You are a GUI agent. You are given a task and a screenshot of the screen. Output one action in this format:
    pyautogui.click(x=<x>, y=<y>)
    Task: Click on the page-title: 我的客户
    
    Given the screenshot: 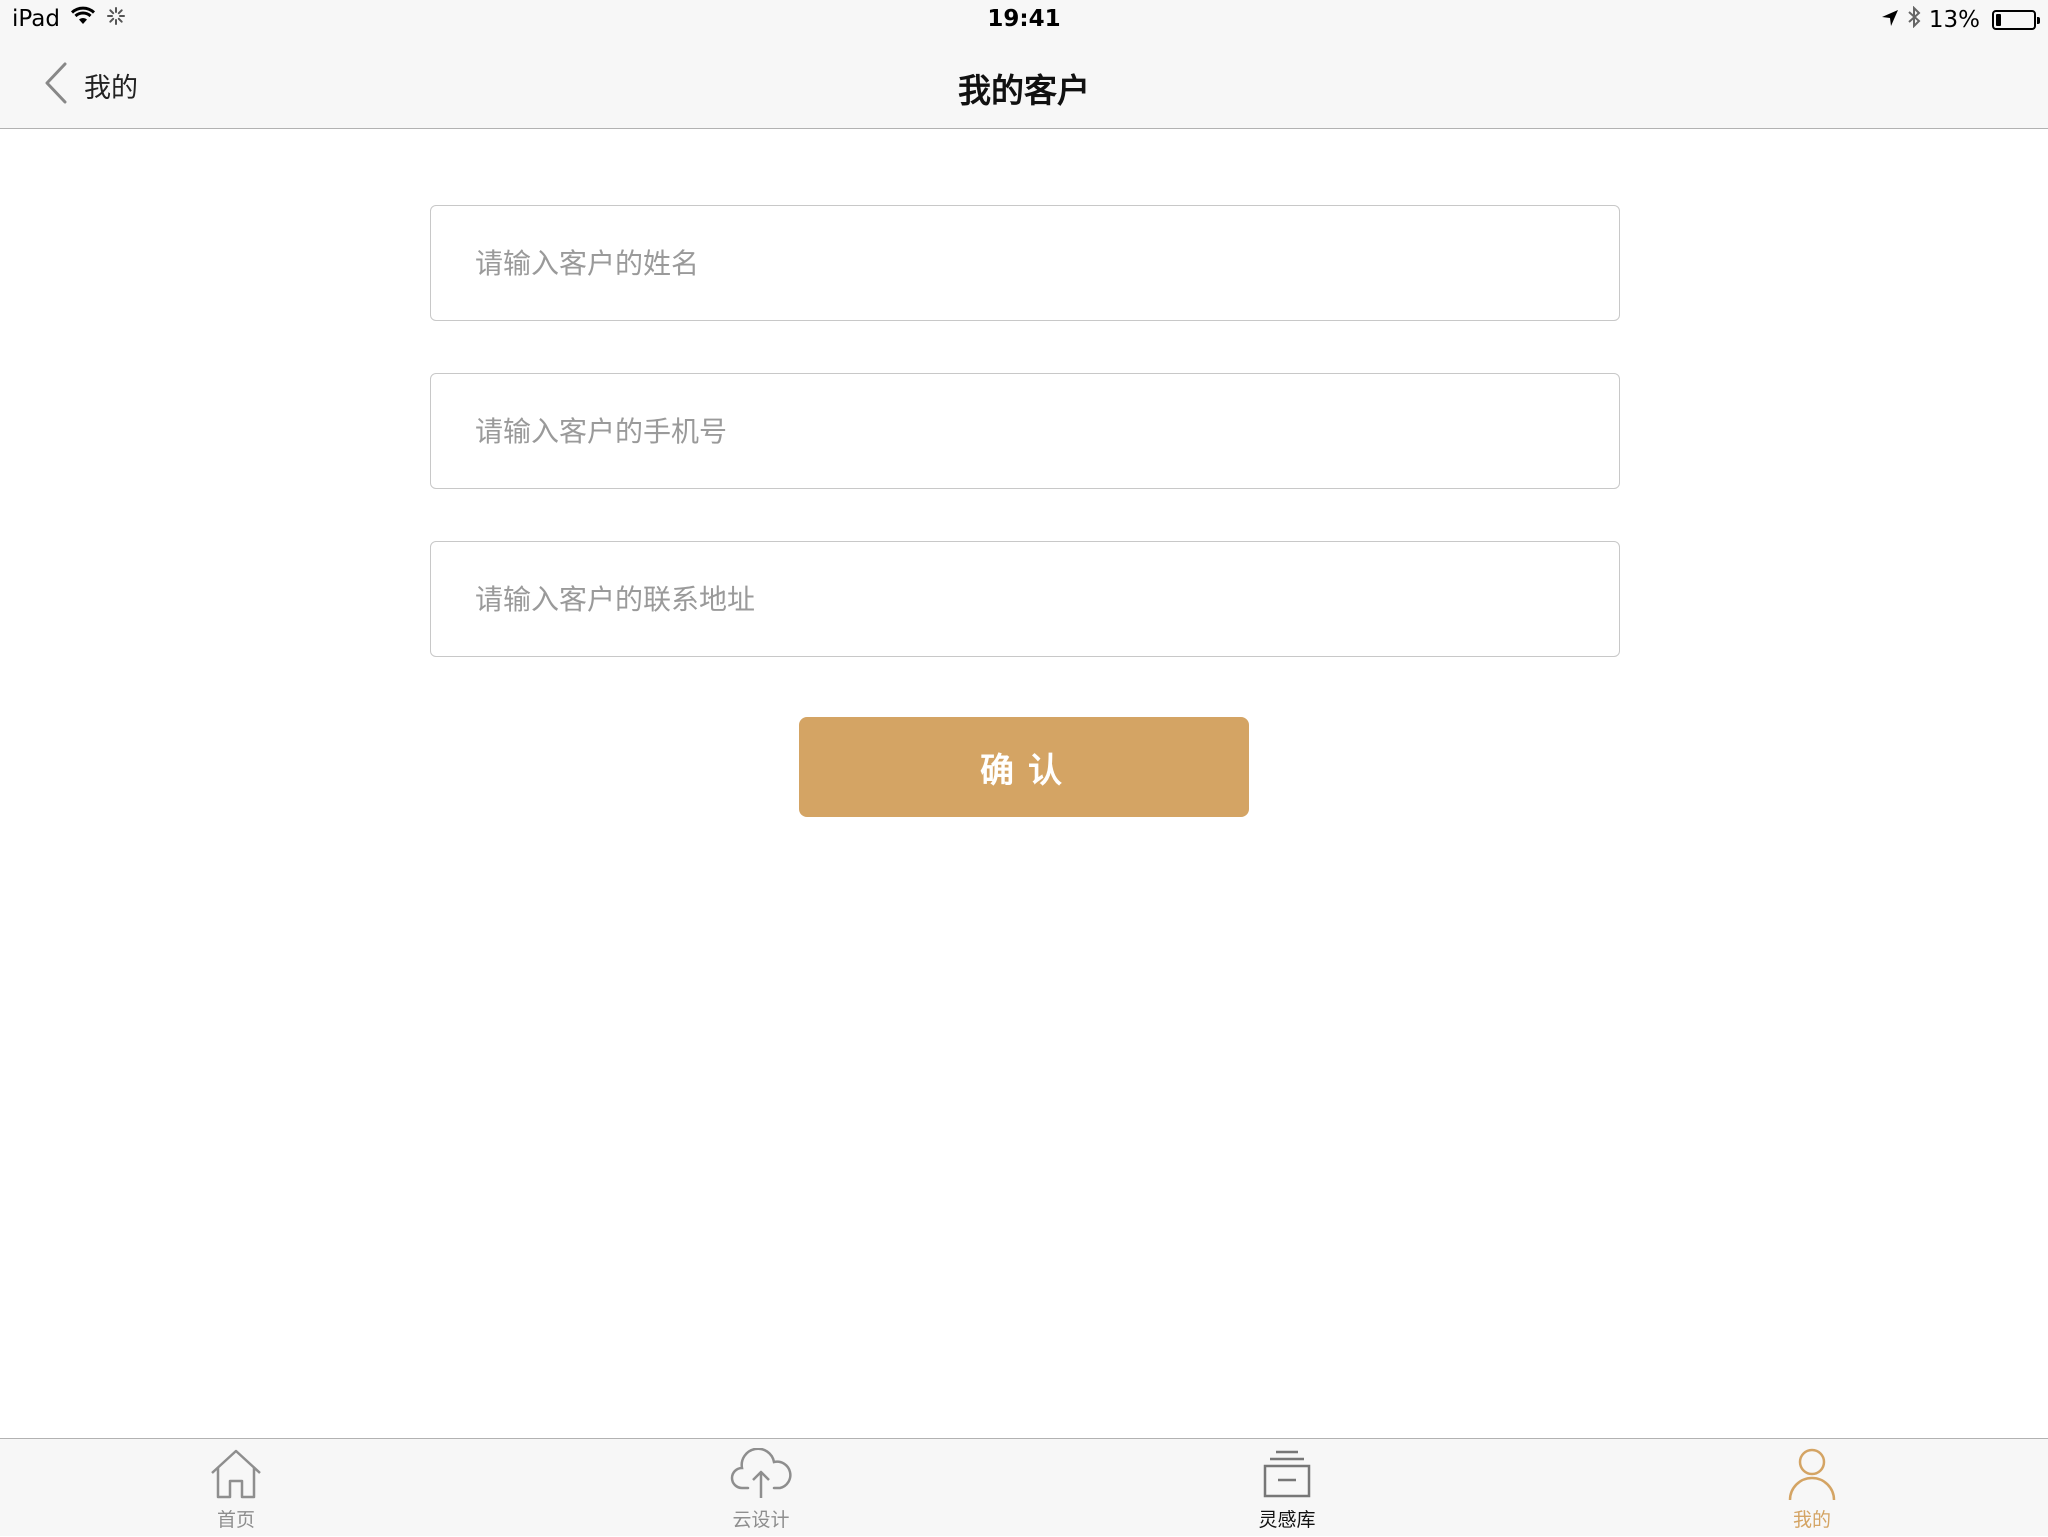 What is the action you would take?
    pyautogui.click(x=1024, y=90)
    